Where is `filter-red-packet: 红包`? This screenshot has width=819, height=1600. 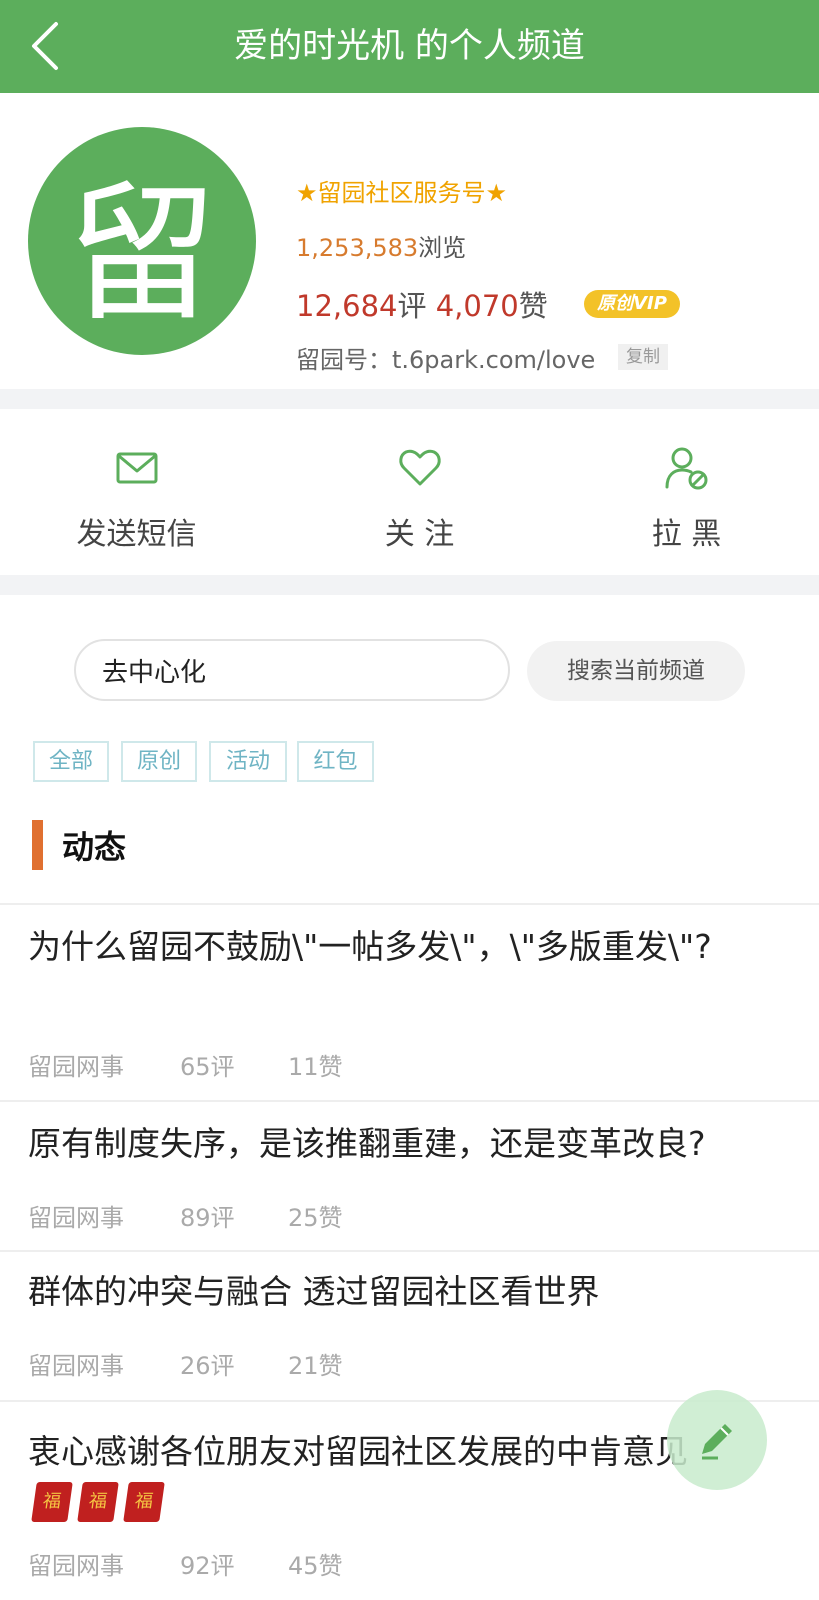
filter-red-packet: 红包 is located at coordinates (335, 761).